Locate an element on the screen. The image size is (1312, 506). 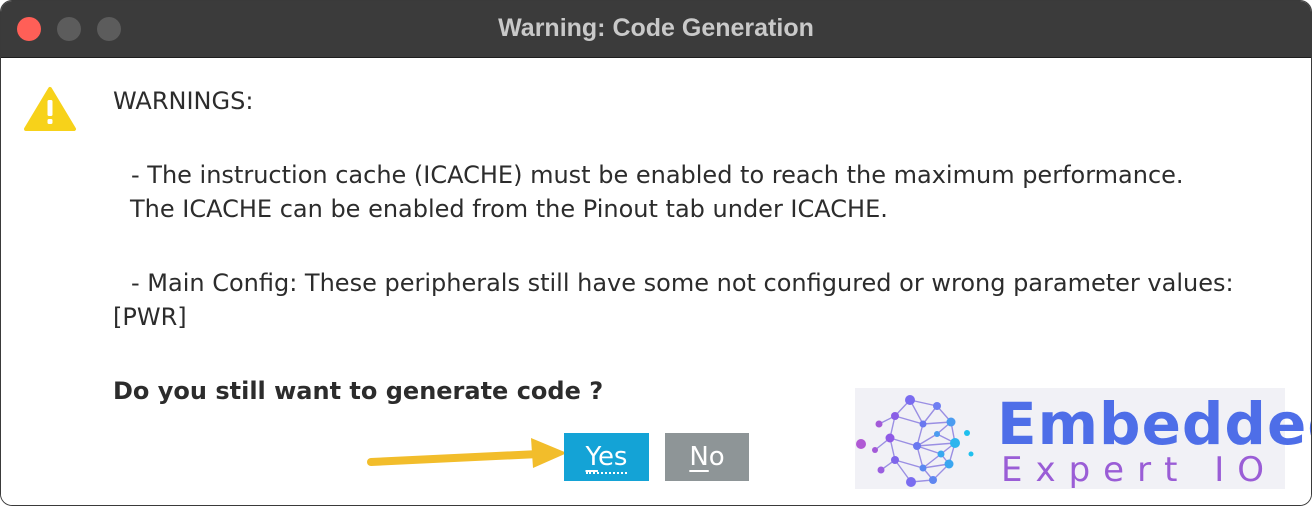
logo-text-expert-io: Expert IO is located at coordinates (1139, 470).